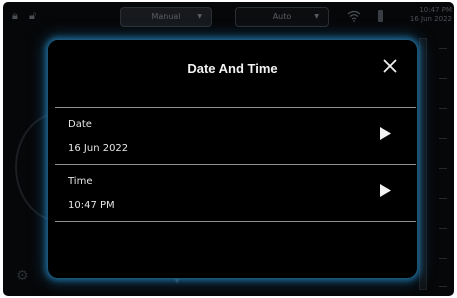 This screenshot has height=298, width=457. I want to click on divider, so click(235, 221).